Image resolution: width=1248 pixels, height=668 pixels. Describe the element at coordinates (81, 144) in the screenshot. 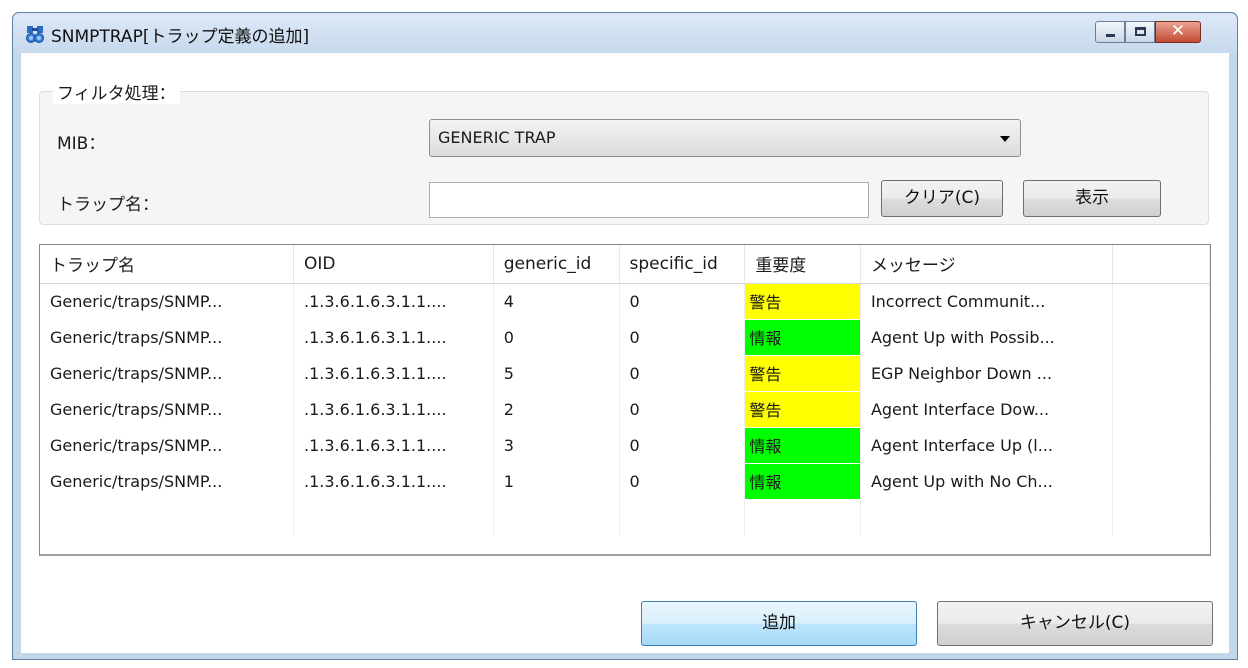

I see `mib-label: MIB：` at that location.